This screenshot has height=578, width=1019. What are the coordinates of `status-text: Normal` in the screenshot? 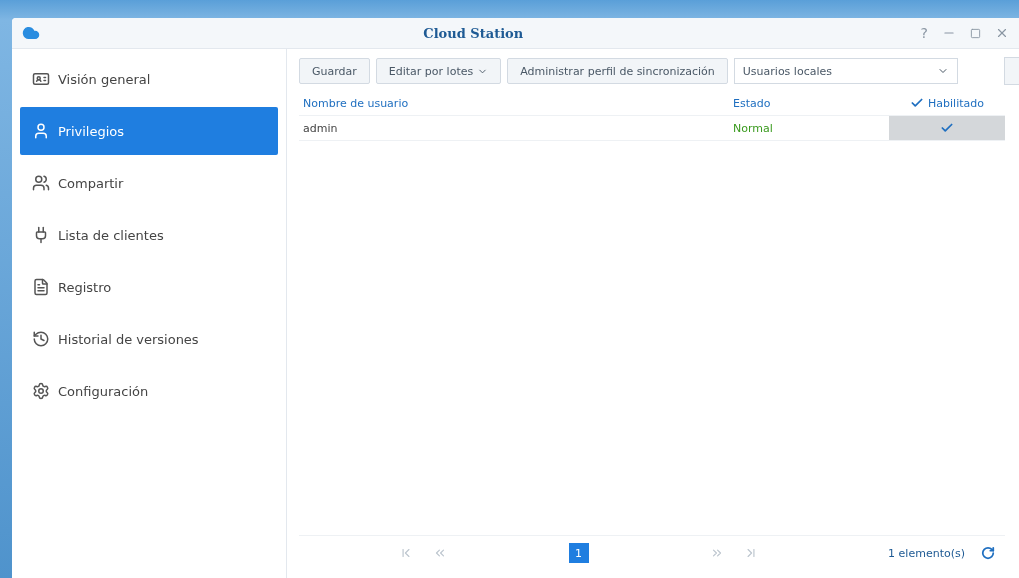 It's located at (753, 128).